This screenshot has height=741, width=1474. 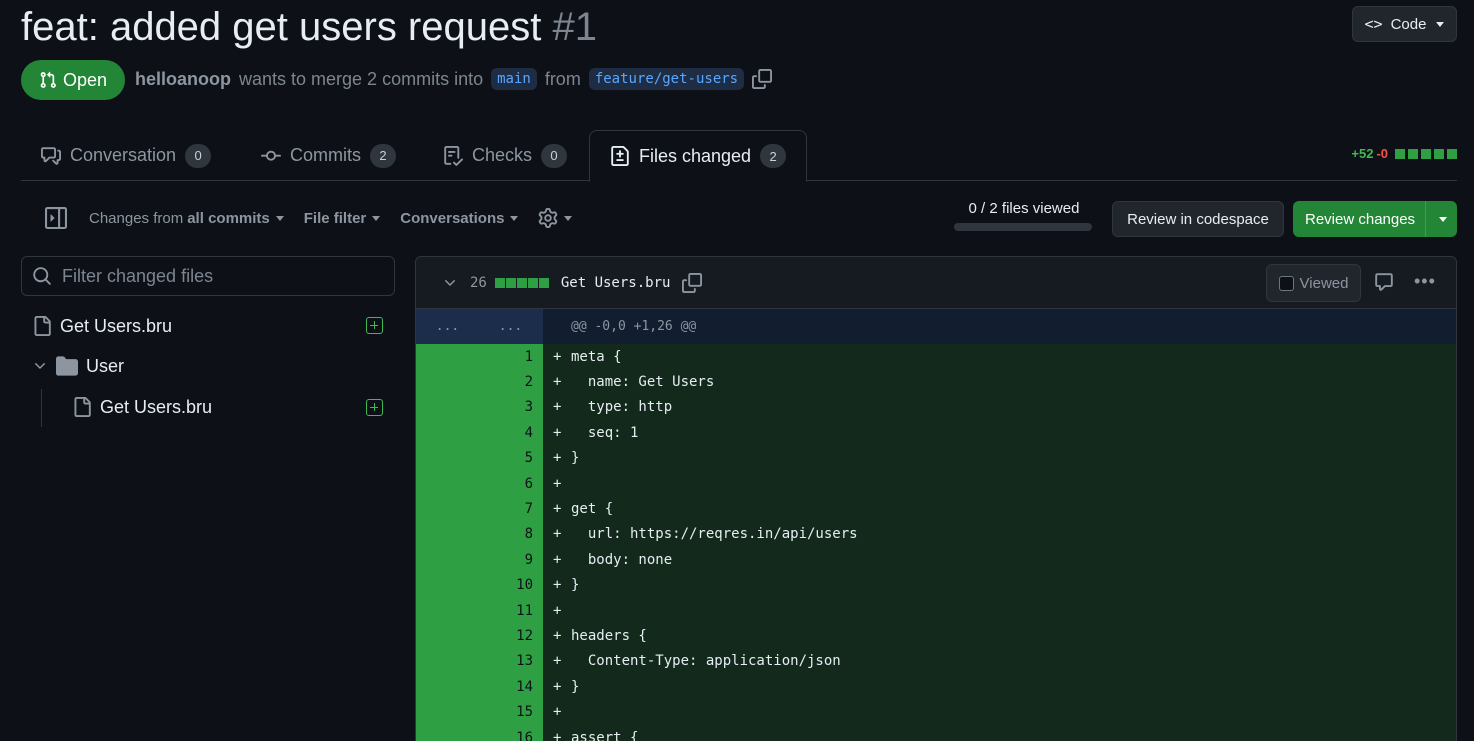 What do you see at coordinates (609, 635) in the screenshot?
I see `code-text: headers {` at bounding box center [609, 635].